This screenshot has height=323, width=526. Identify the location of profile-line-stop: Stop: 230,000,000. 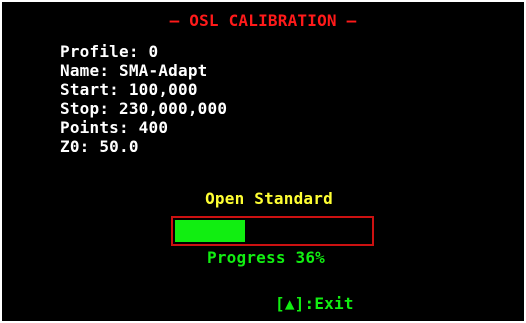
(144, 108).